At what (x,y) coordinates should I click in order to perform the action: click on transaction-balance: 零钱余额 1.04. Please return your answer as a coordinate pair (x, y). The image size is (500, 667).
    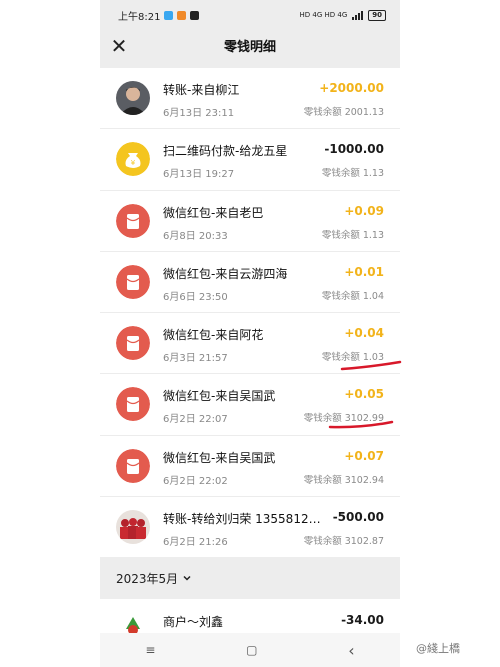
    Looking at the image, I should click on (352, 296).